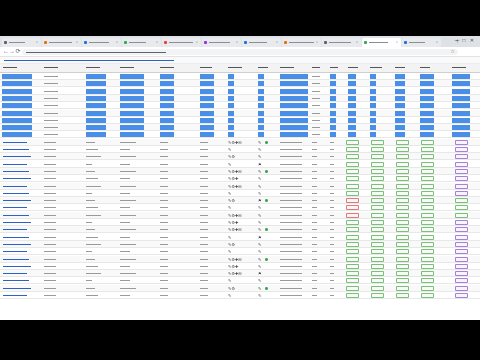 This screenshot has height=360, width=480. Describe the element at coordinates (456, 41) in the screenshot. I see `minimize-button: −` at that location.